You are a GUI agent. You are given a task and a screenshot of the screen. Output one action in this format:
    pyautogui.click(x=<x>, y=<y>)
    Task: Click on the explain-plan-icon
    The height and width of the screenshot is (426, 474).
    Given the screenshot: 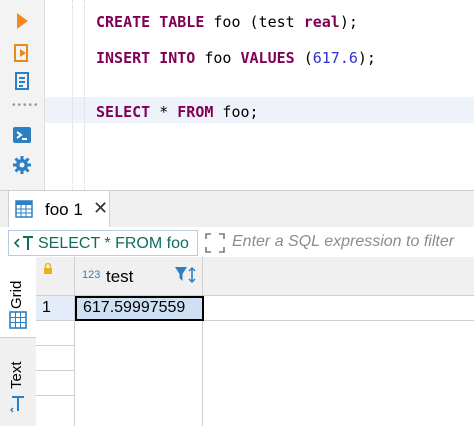 What is the action you would take?
    pyautogui.click(x=22, y=81)
    